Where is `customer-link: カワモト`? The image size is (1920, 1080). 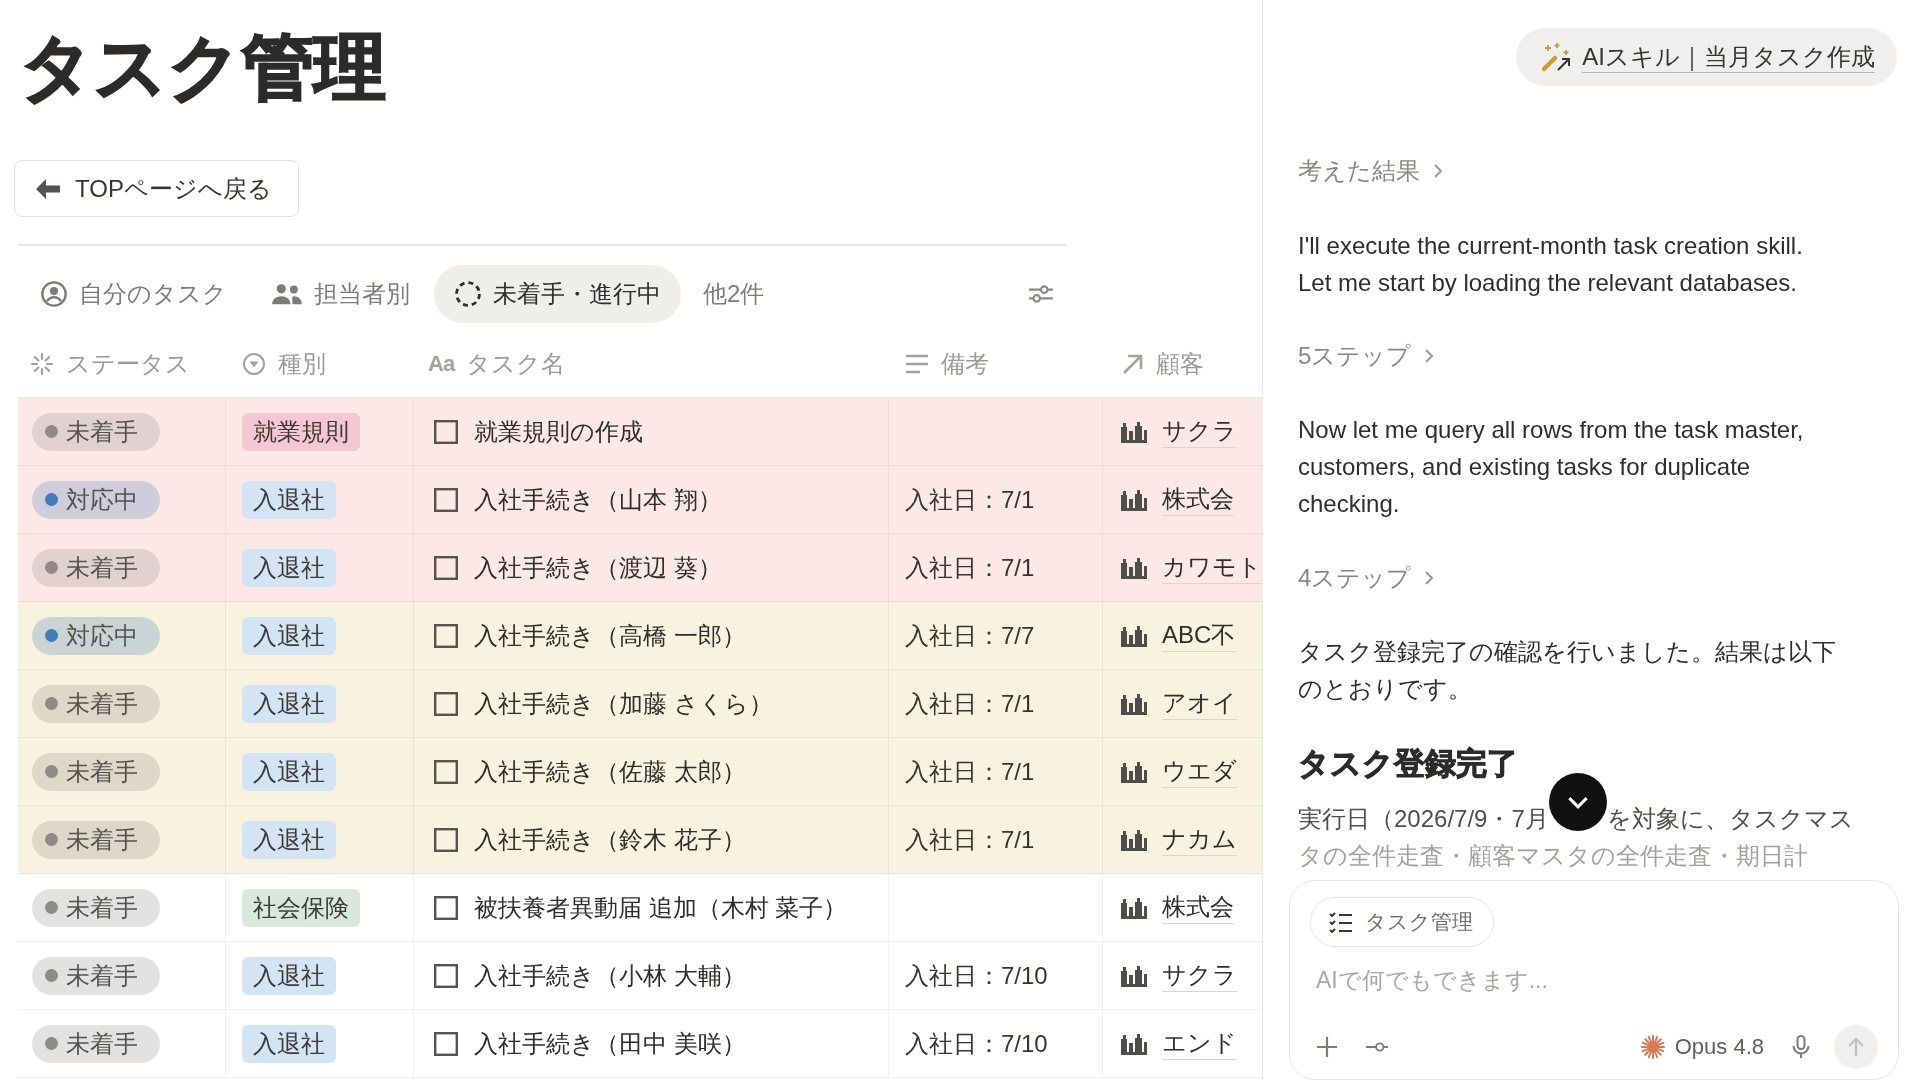 customer-link: カワモト is located at coordinates (1212, 567).